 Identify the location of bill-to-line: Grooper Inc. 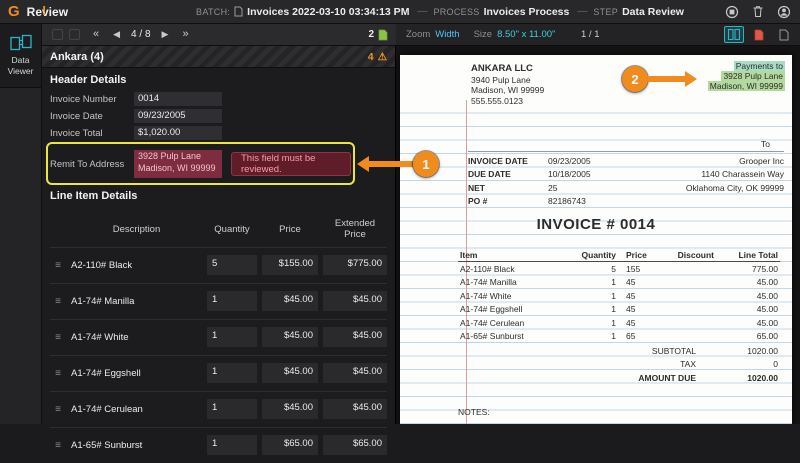
(761, 160).